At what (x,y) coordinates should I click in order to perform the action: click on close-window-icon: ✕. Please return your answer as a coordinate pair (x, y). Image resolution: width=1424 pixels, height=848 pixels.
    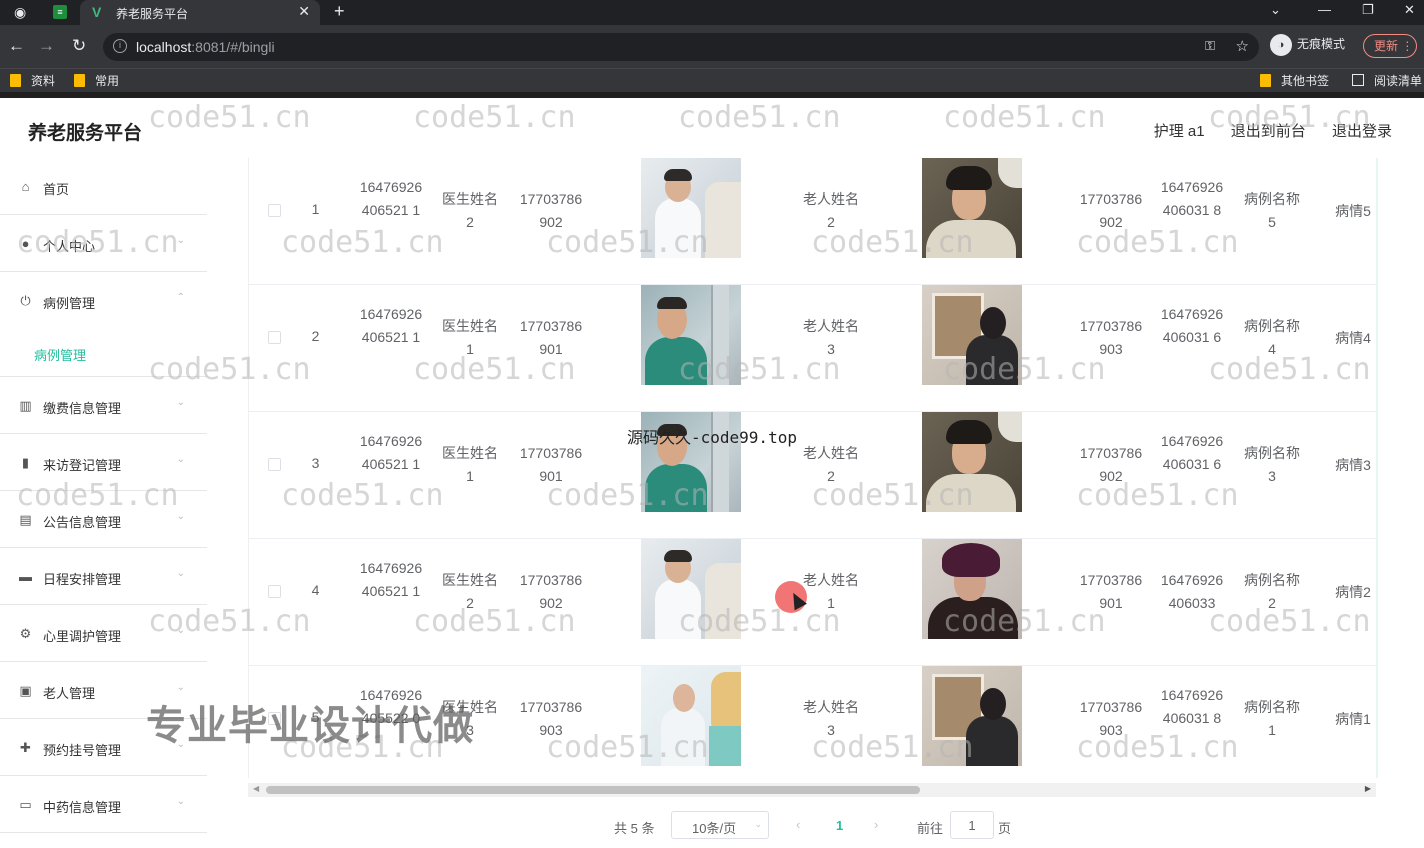
    Looking at the image, I should click on (1409, 10).